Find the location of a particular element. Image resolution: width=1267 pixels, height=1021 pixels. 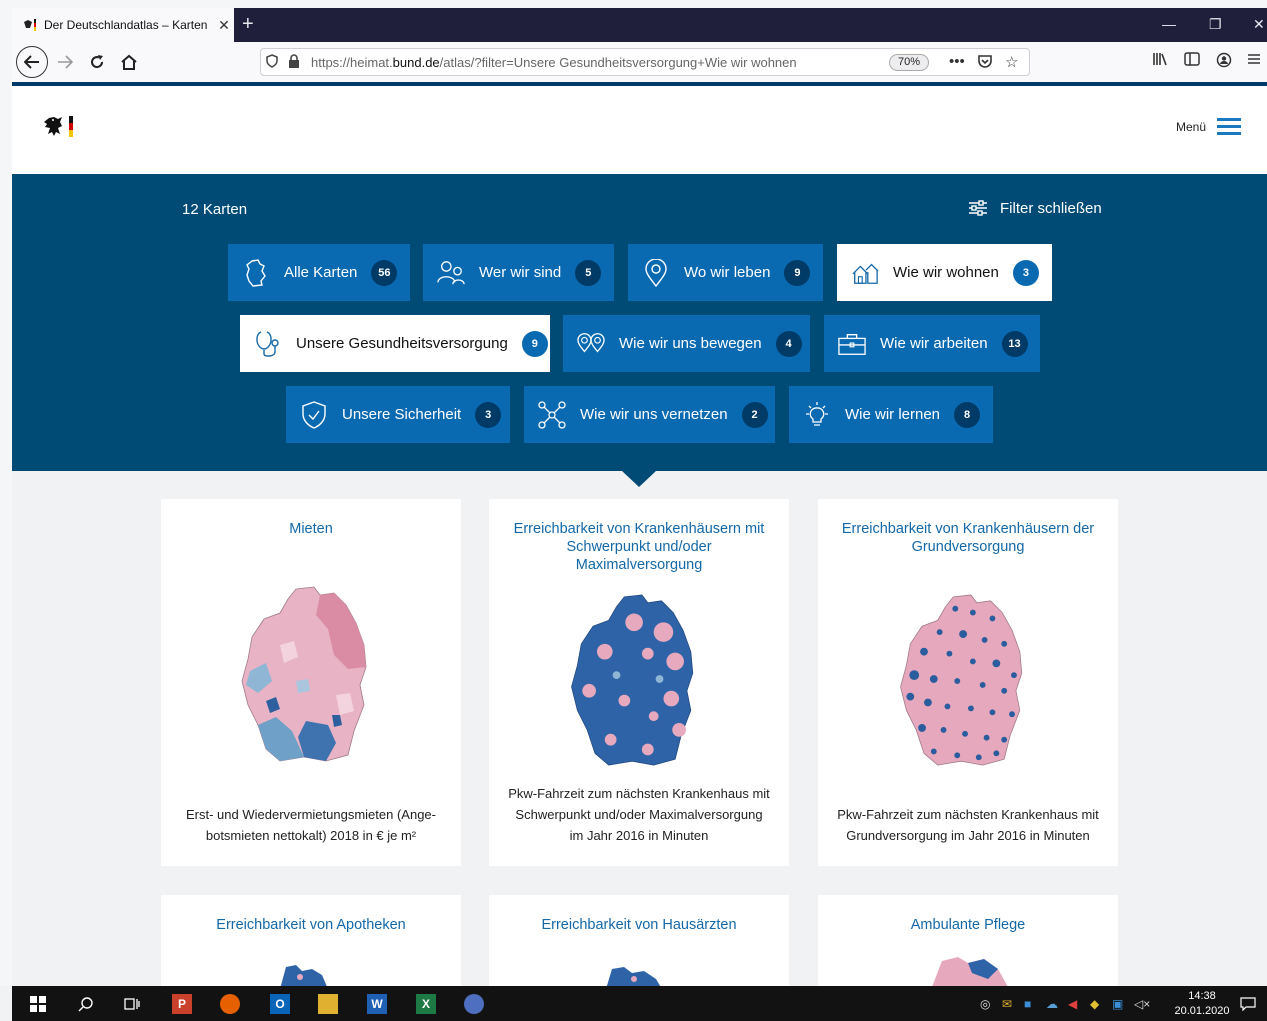

app-menu-icon is located at coordinates (1254, 60).